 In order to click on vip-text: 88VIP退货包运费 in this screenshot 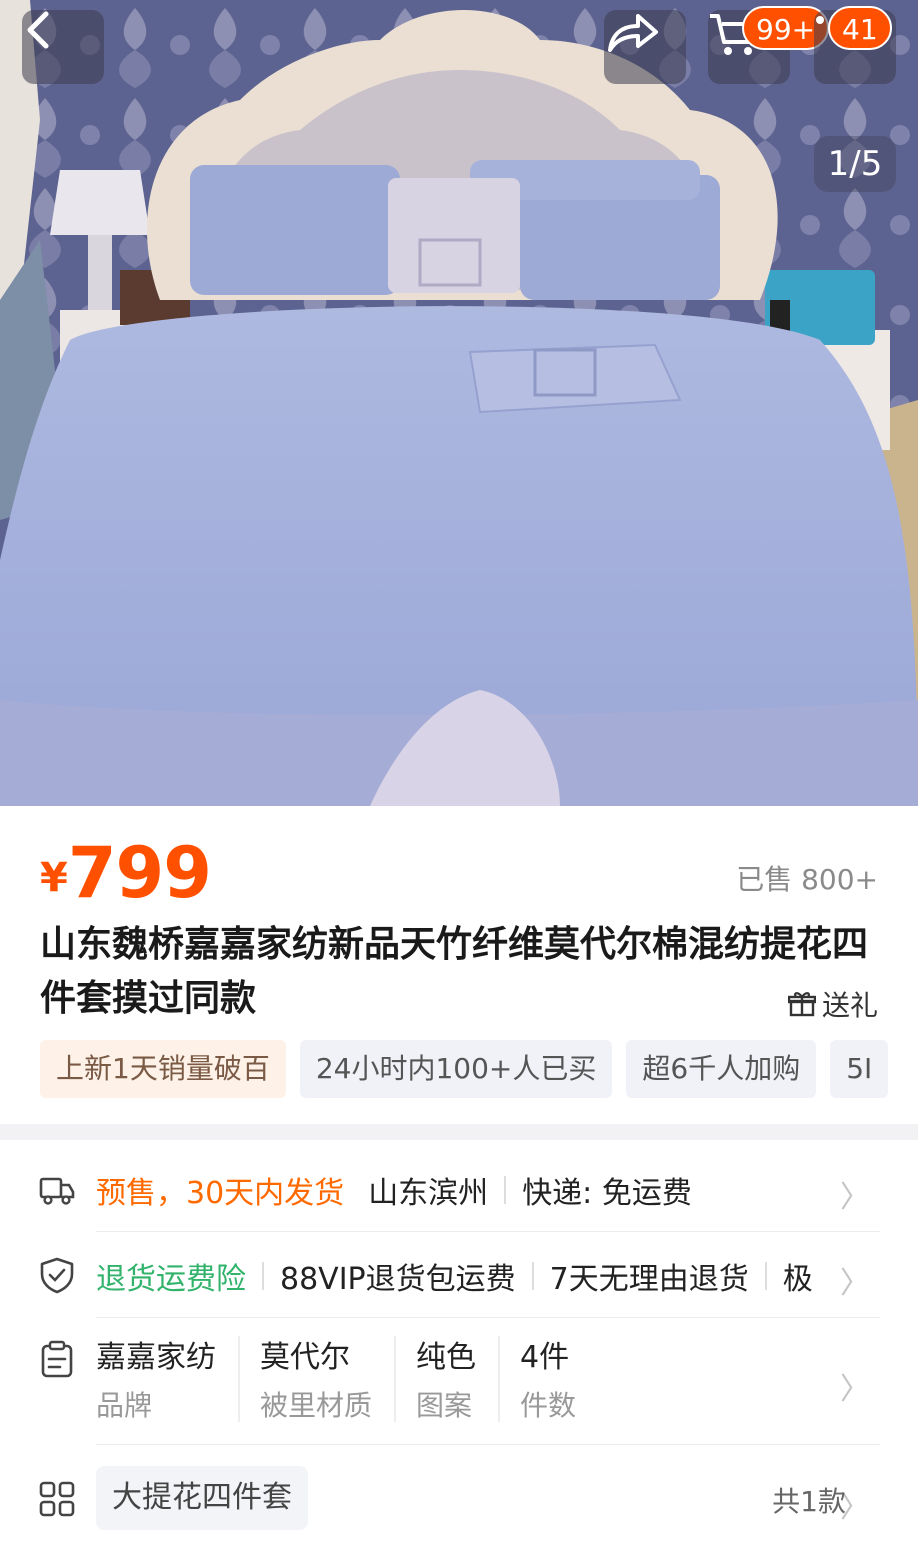, I will do `click(398, 1279)`.